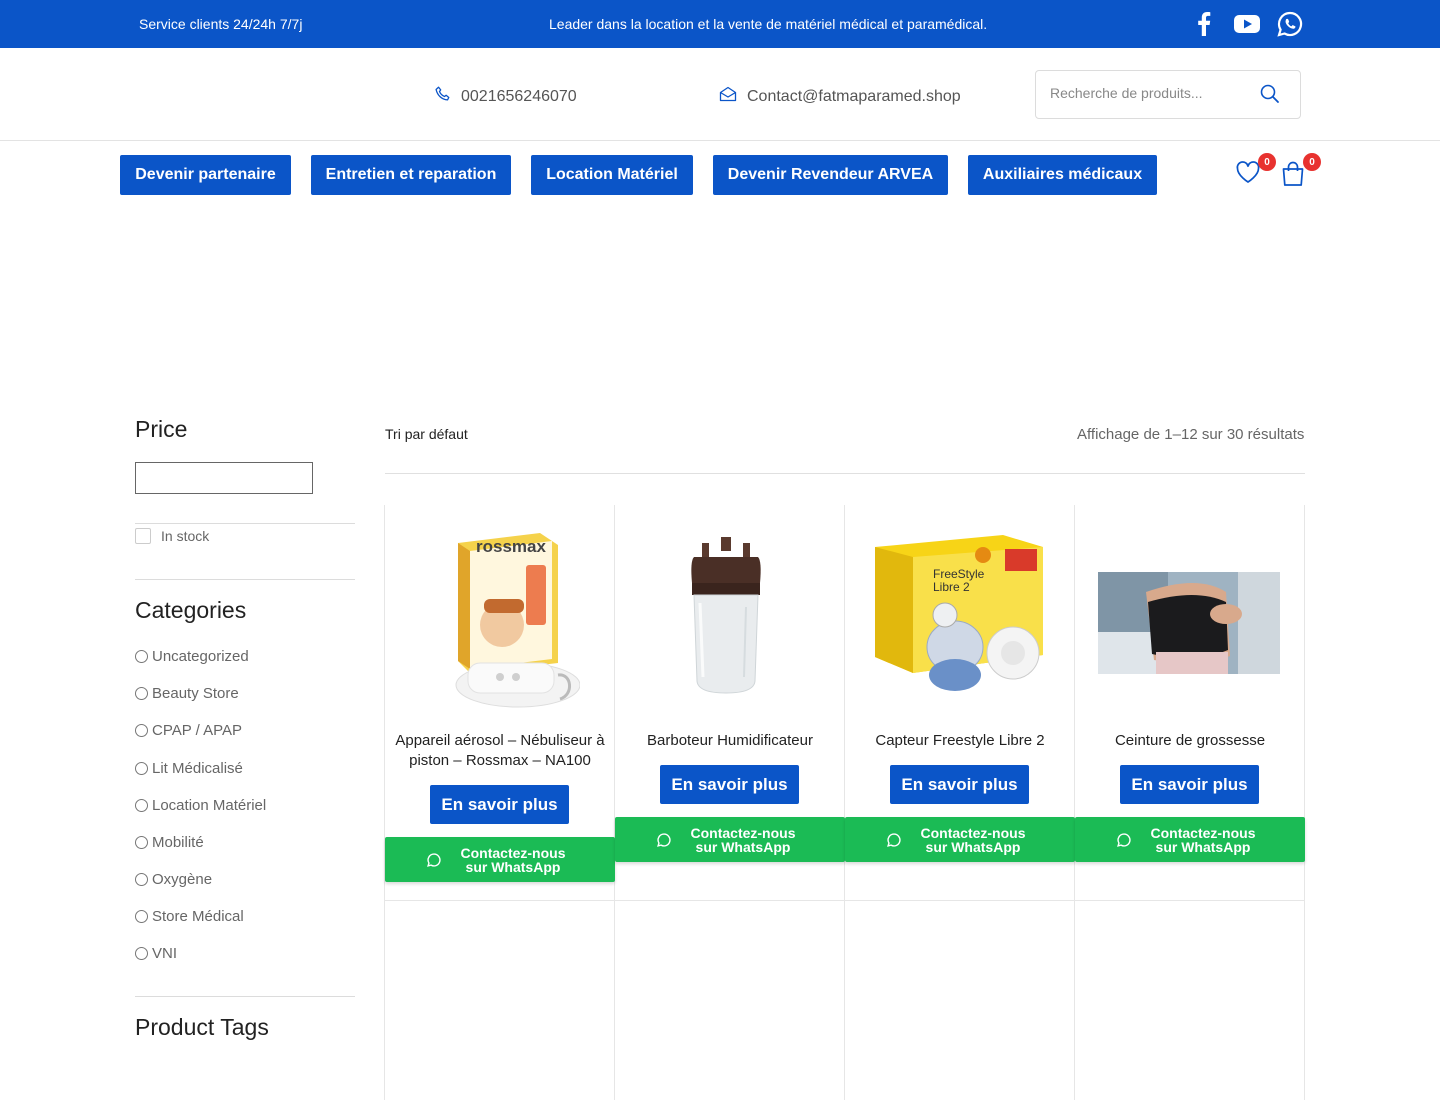  Describe the element at coordinates (511, 546) in the screenshot. I see `product-brand-logo: rossmax` at that location.